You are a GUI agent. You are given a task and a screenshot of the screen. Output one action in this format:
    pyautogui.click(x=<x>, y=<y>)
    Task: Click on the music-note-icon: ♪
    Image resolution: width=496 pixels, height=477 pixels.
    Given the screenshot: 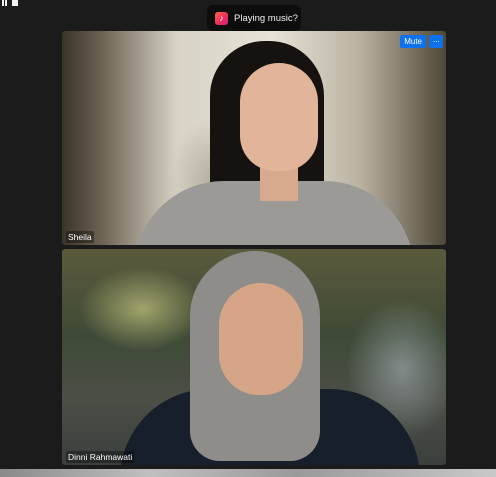 What is the action you would take?
    pyautogui.click(x=221, y=18)
    